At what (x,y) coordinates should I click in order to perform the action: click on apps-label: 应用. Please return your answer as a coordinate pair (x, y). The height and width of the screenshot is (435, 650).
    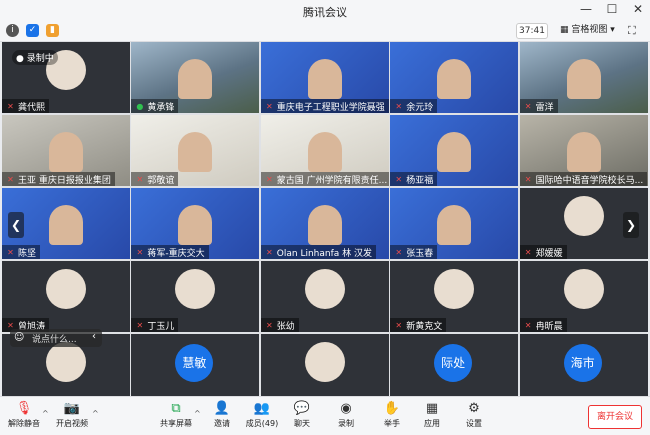
    Looking at the image, I should click on (432, 423).